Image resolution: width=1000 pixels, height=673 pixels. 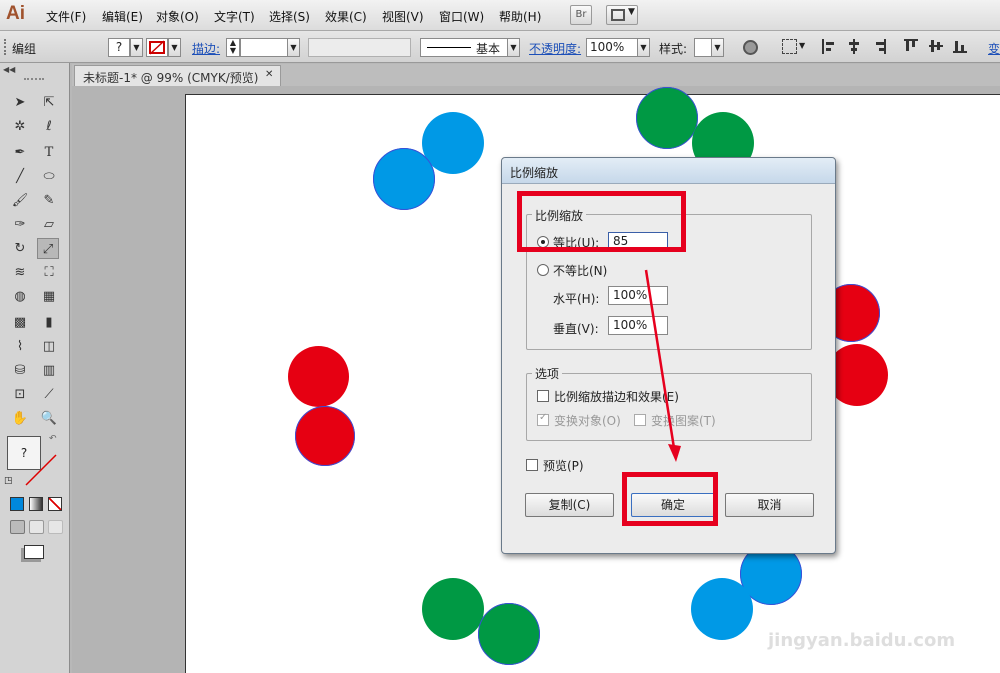 I want to click on reference-point-icon, so click(x=789, y=46).